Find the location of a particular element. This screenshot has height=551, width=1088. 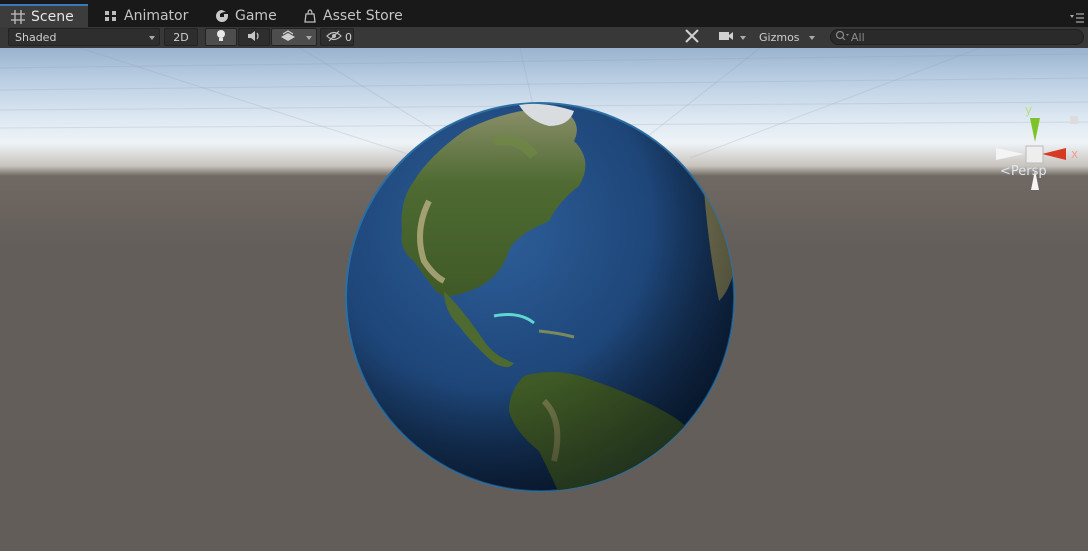

camera-dropdown is located at coordinates (731, 37).